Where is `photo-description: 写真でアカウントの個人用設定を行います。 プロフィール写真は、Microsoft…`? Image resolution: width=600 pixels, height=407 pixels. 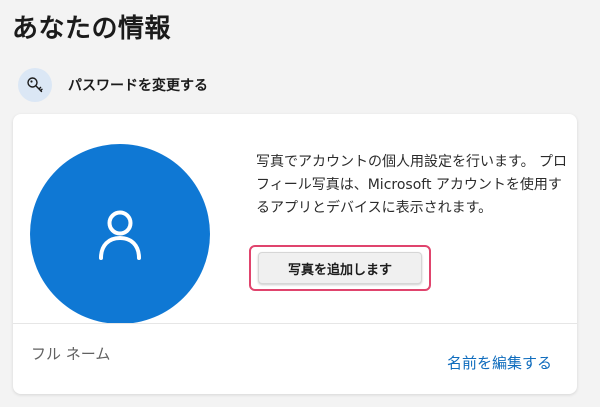 photo-description: 写真でアカウントの個人用設定を行います。 プロフィール写真は、Microsoft… is located at coordinates (412, 185).